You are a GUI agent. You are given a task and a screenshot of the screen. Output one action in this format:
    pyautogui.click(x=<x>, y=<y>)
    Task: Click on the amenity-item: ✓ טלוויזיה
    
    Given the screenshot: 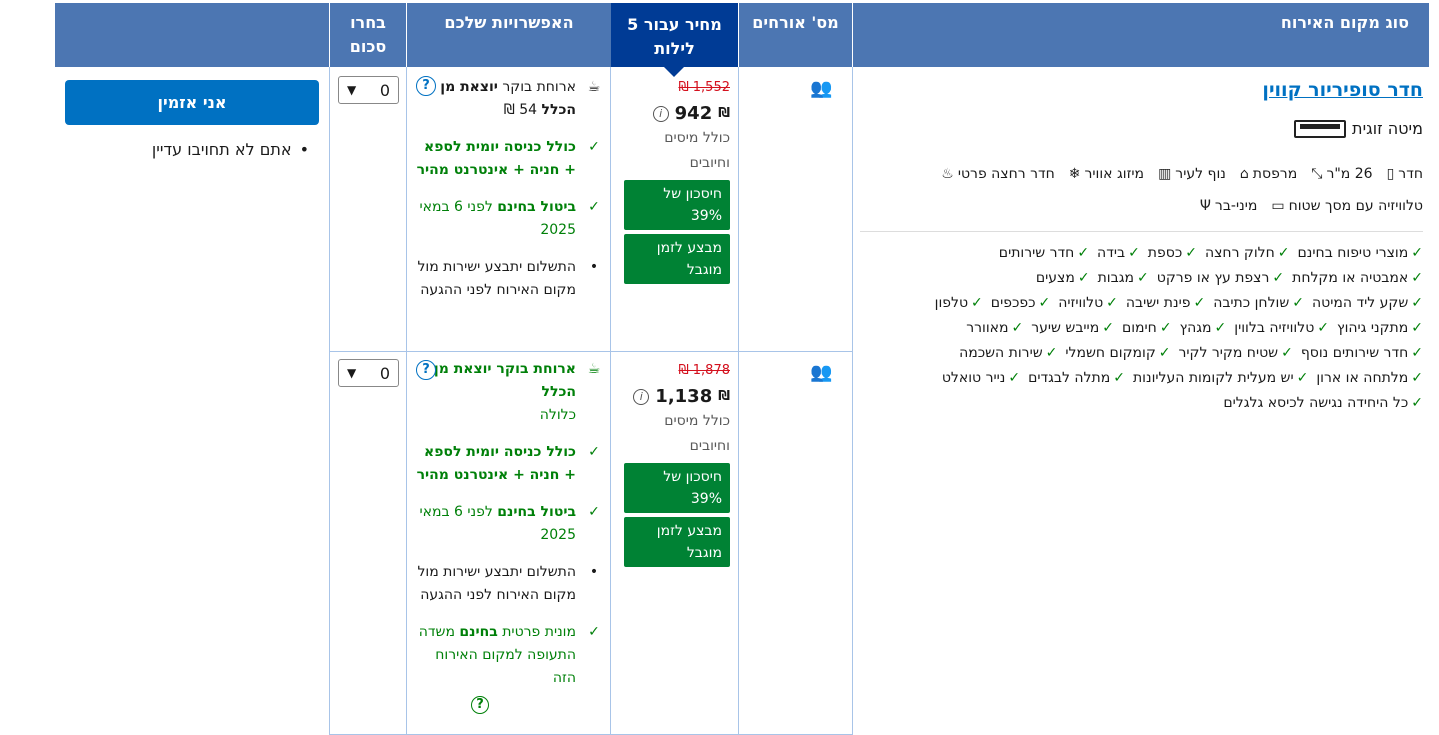 What is the action you would take?
    pyautogui.click(x=1088, y=303)
    